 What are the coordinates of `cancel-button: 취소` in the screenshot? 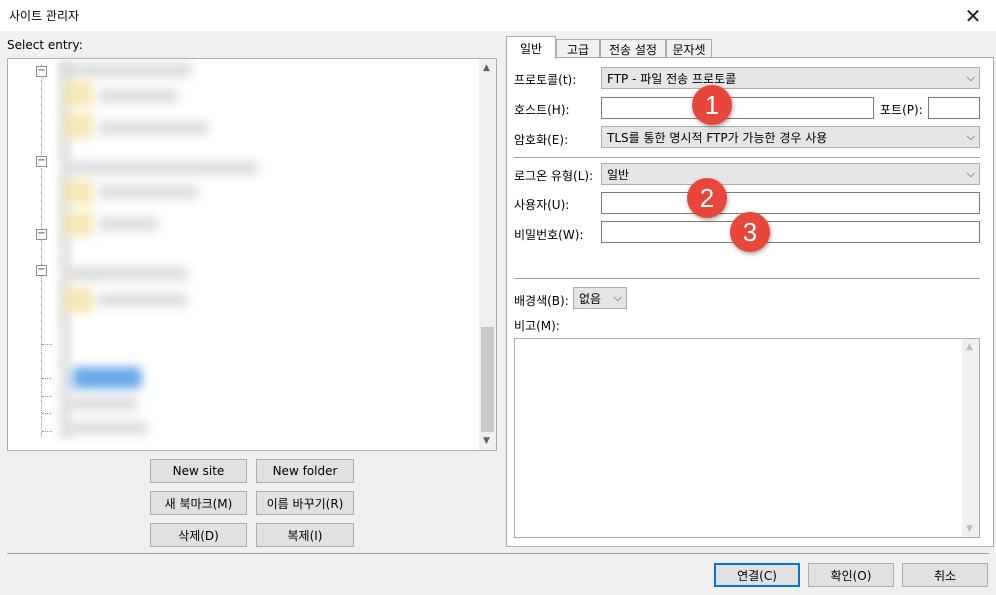 It's located at (945, 575).